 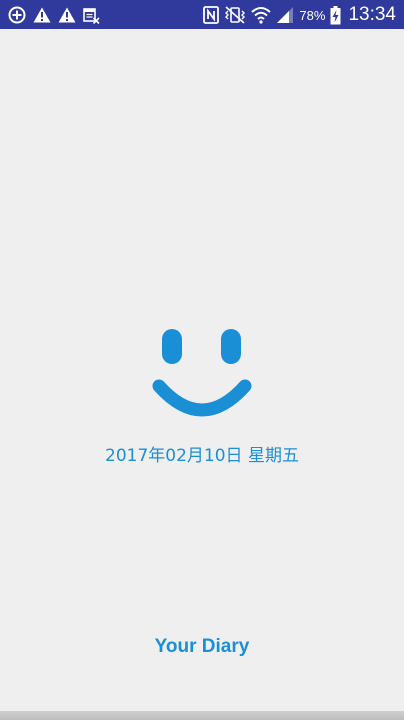 I want to click on signal-icon, so click(x=285, y=15).